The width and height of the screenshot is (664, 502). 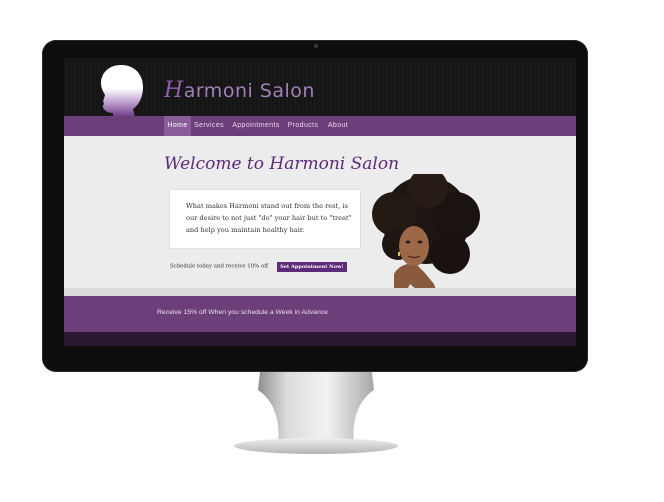 What do you see at coordinates (303, 126) in the screenshot?
I see `nav-item-products: Products` at bounding box center [303, 126].